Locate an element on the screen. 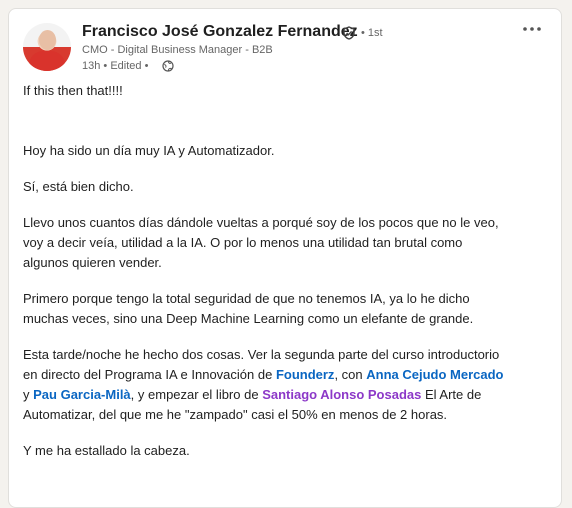 The height and width of the screenshot is (508, 572). post-text: , con is located at coordinates (350, 374).